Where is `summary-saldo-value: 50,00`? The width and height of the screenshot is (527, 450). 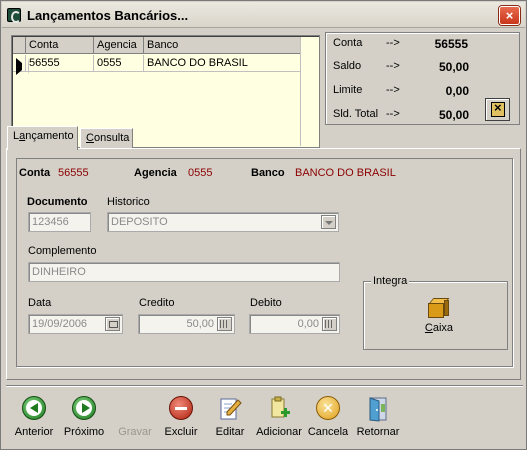
summary-saldo-value: 50,00 is located at coordinates (453, 67).